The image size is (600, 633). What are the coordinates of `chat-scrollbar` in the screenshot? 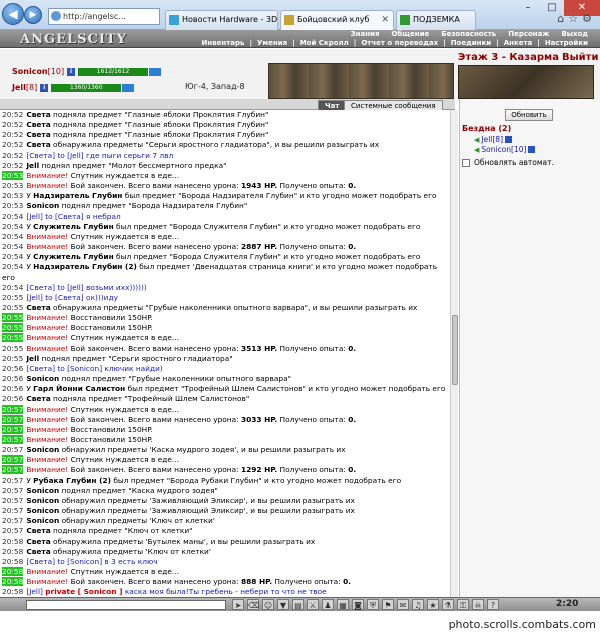 It's located at (454, 353).